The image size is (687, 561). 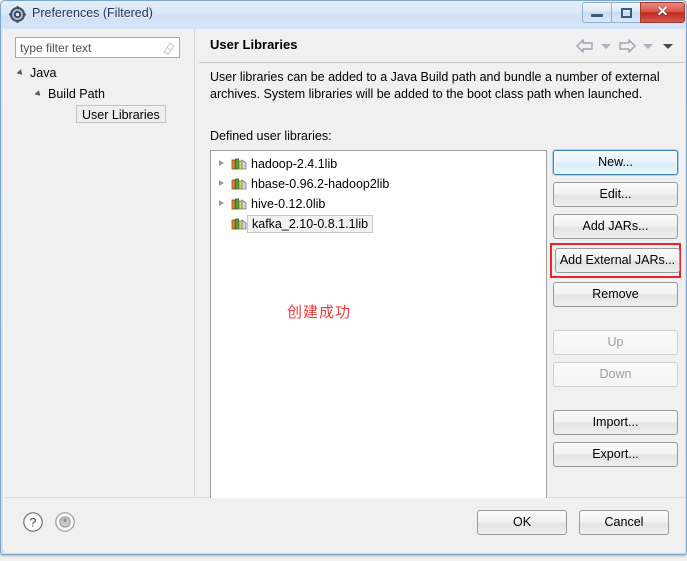 What do you see at coordinates (43, 73) in the screenshot?
I see `sidebar-item-label: Java` at bounding box center [43, 73].